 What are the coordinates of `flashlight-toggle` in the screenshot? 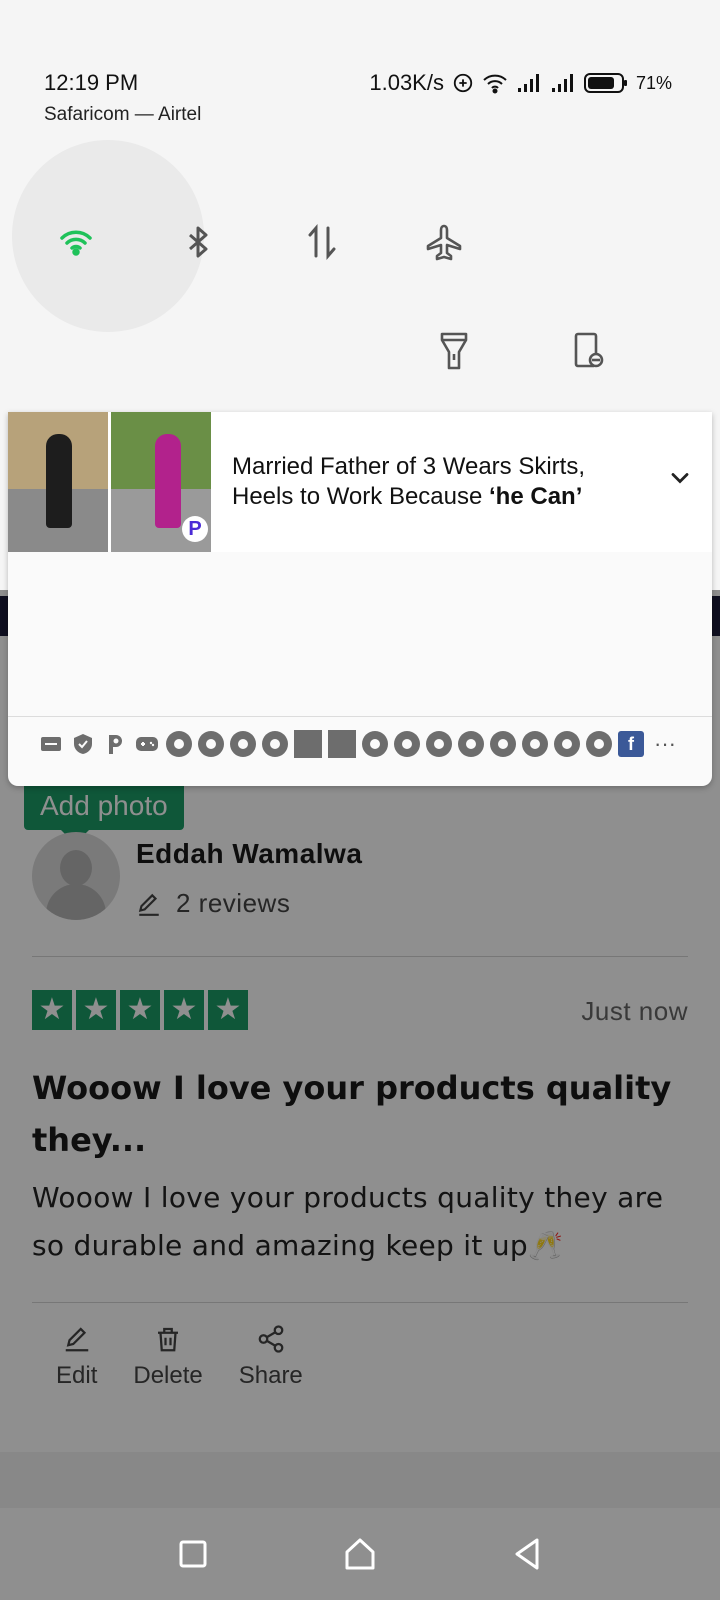 It's located at (454, 350).